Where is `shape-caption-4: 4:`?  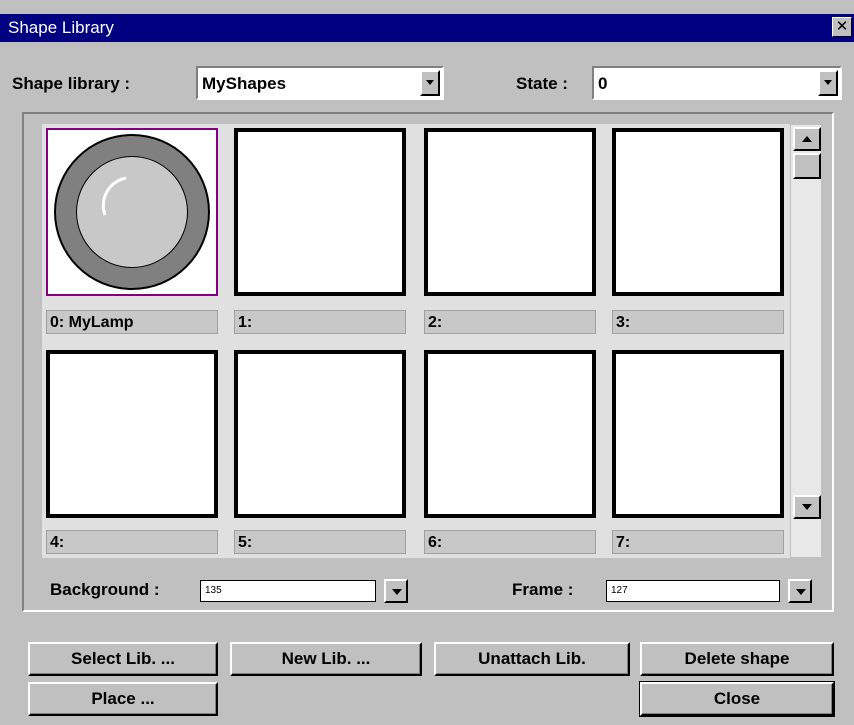 shape-caption-4: 4: is located at coordinates (132, 542).